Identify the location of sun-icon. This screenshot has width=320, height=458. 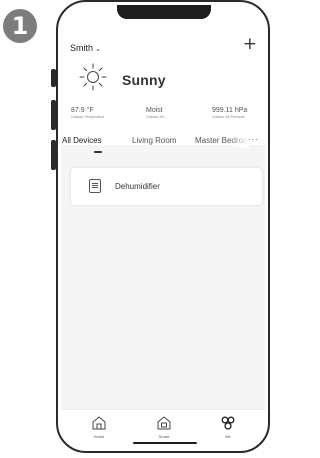
(93, 77).